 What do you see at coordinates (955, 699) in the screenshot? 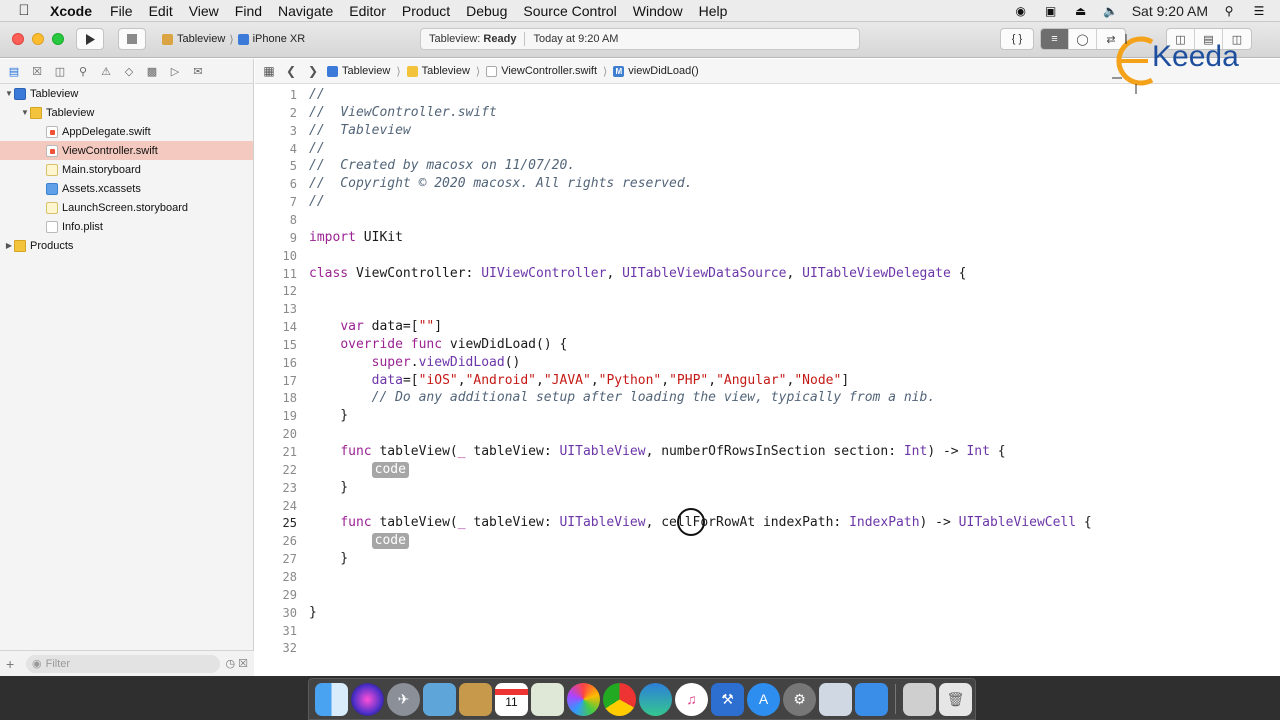
I see `trash-icon: 🗑` at bounding box center [955, 699].